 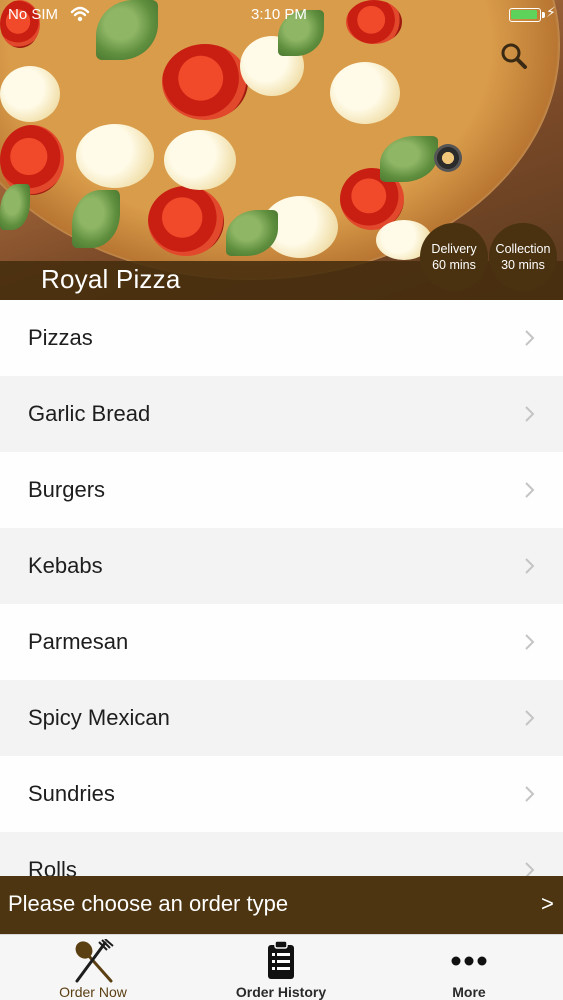 I want to click on category-label: Kebabs, so click(x=65, y=565).